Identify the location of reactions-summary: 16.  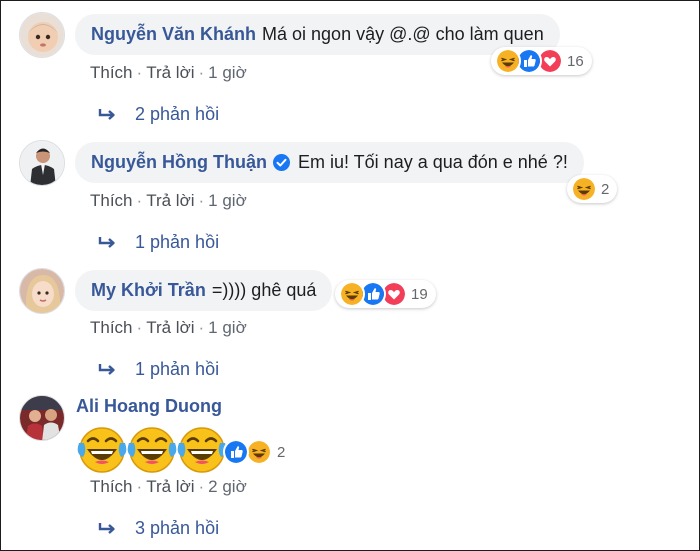
(541, 61).